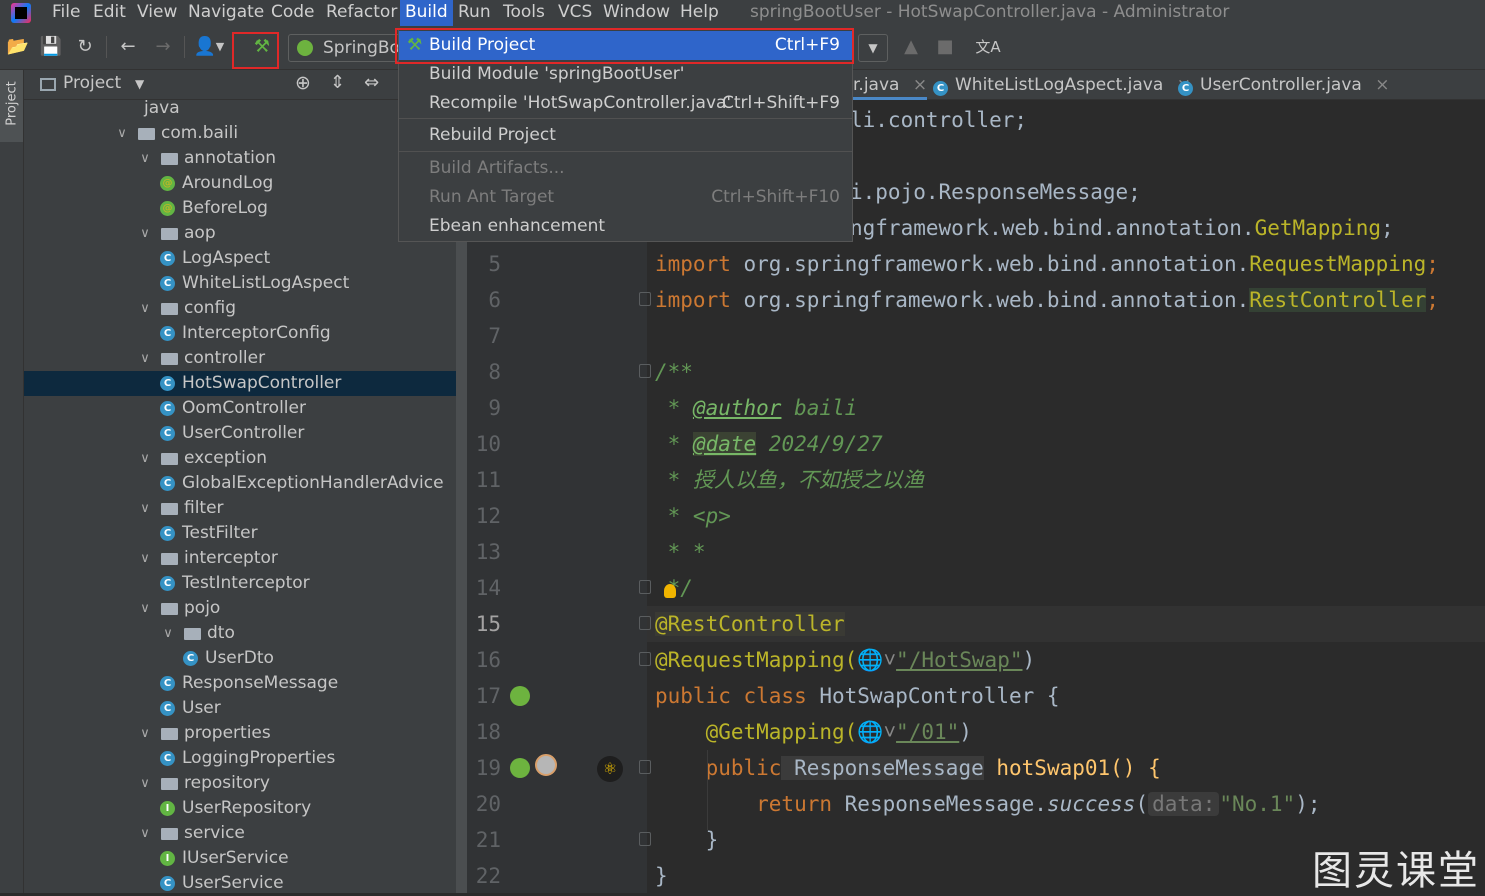 Image resolution: width=1485 pixels, height=896 pixels. What do you see at coordinates (520, 696) in the screenshot?
I see `spring-bean-icon` at bounding box center [520, 696].